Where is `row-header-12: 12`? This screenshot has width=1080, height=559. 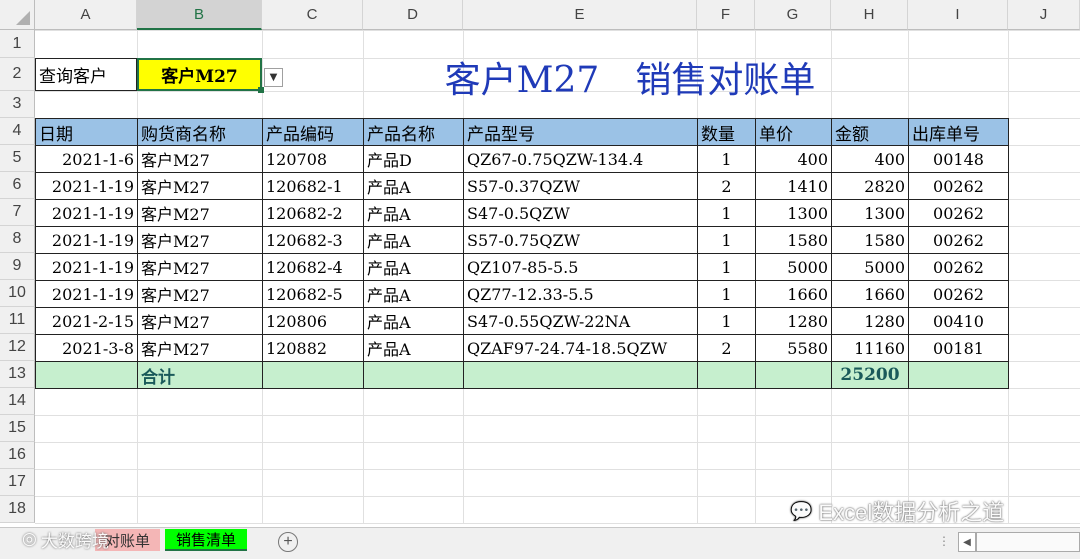
row-header-12: 12 is located at coordinates (17, 347).